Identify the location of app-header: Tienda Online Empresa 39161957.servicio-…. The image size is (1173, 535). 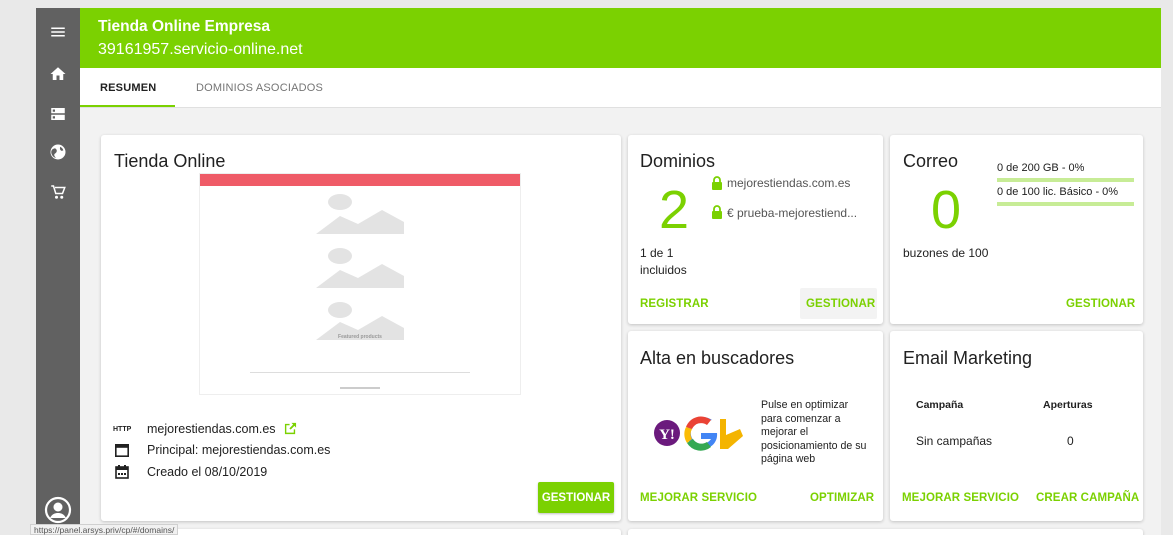
(620, 38).